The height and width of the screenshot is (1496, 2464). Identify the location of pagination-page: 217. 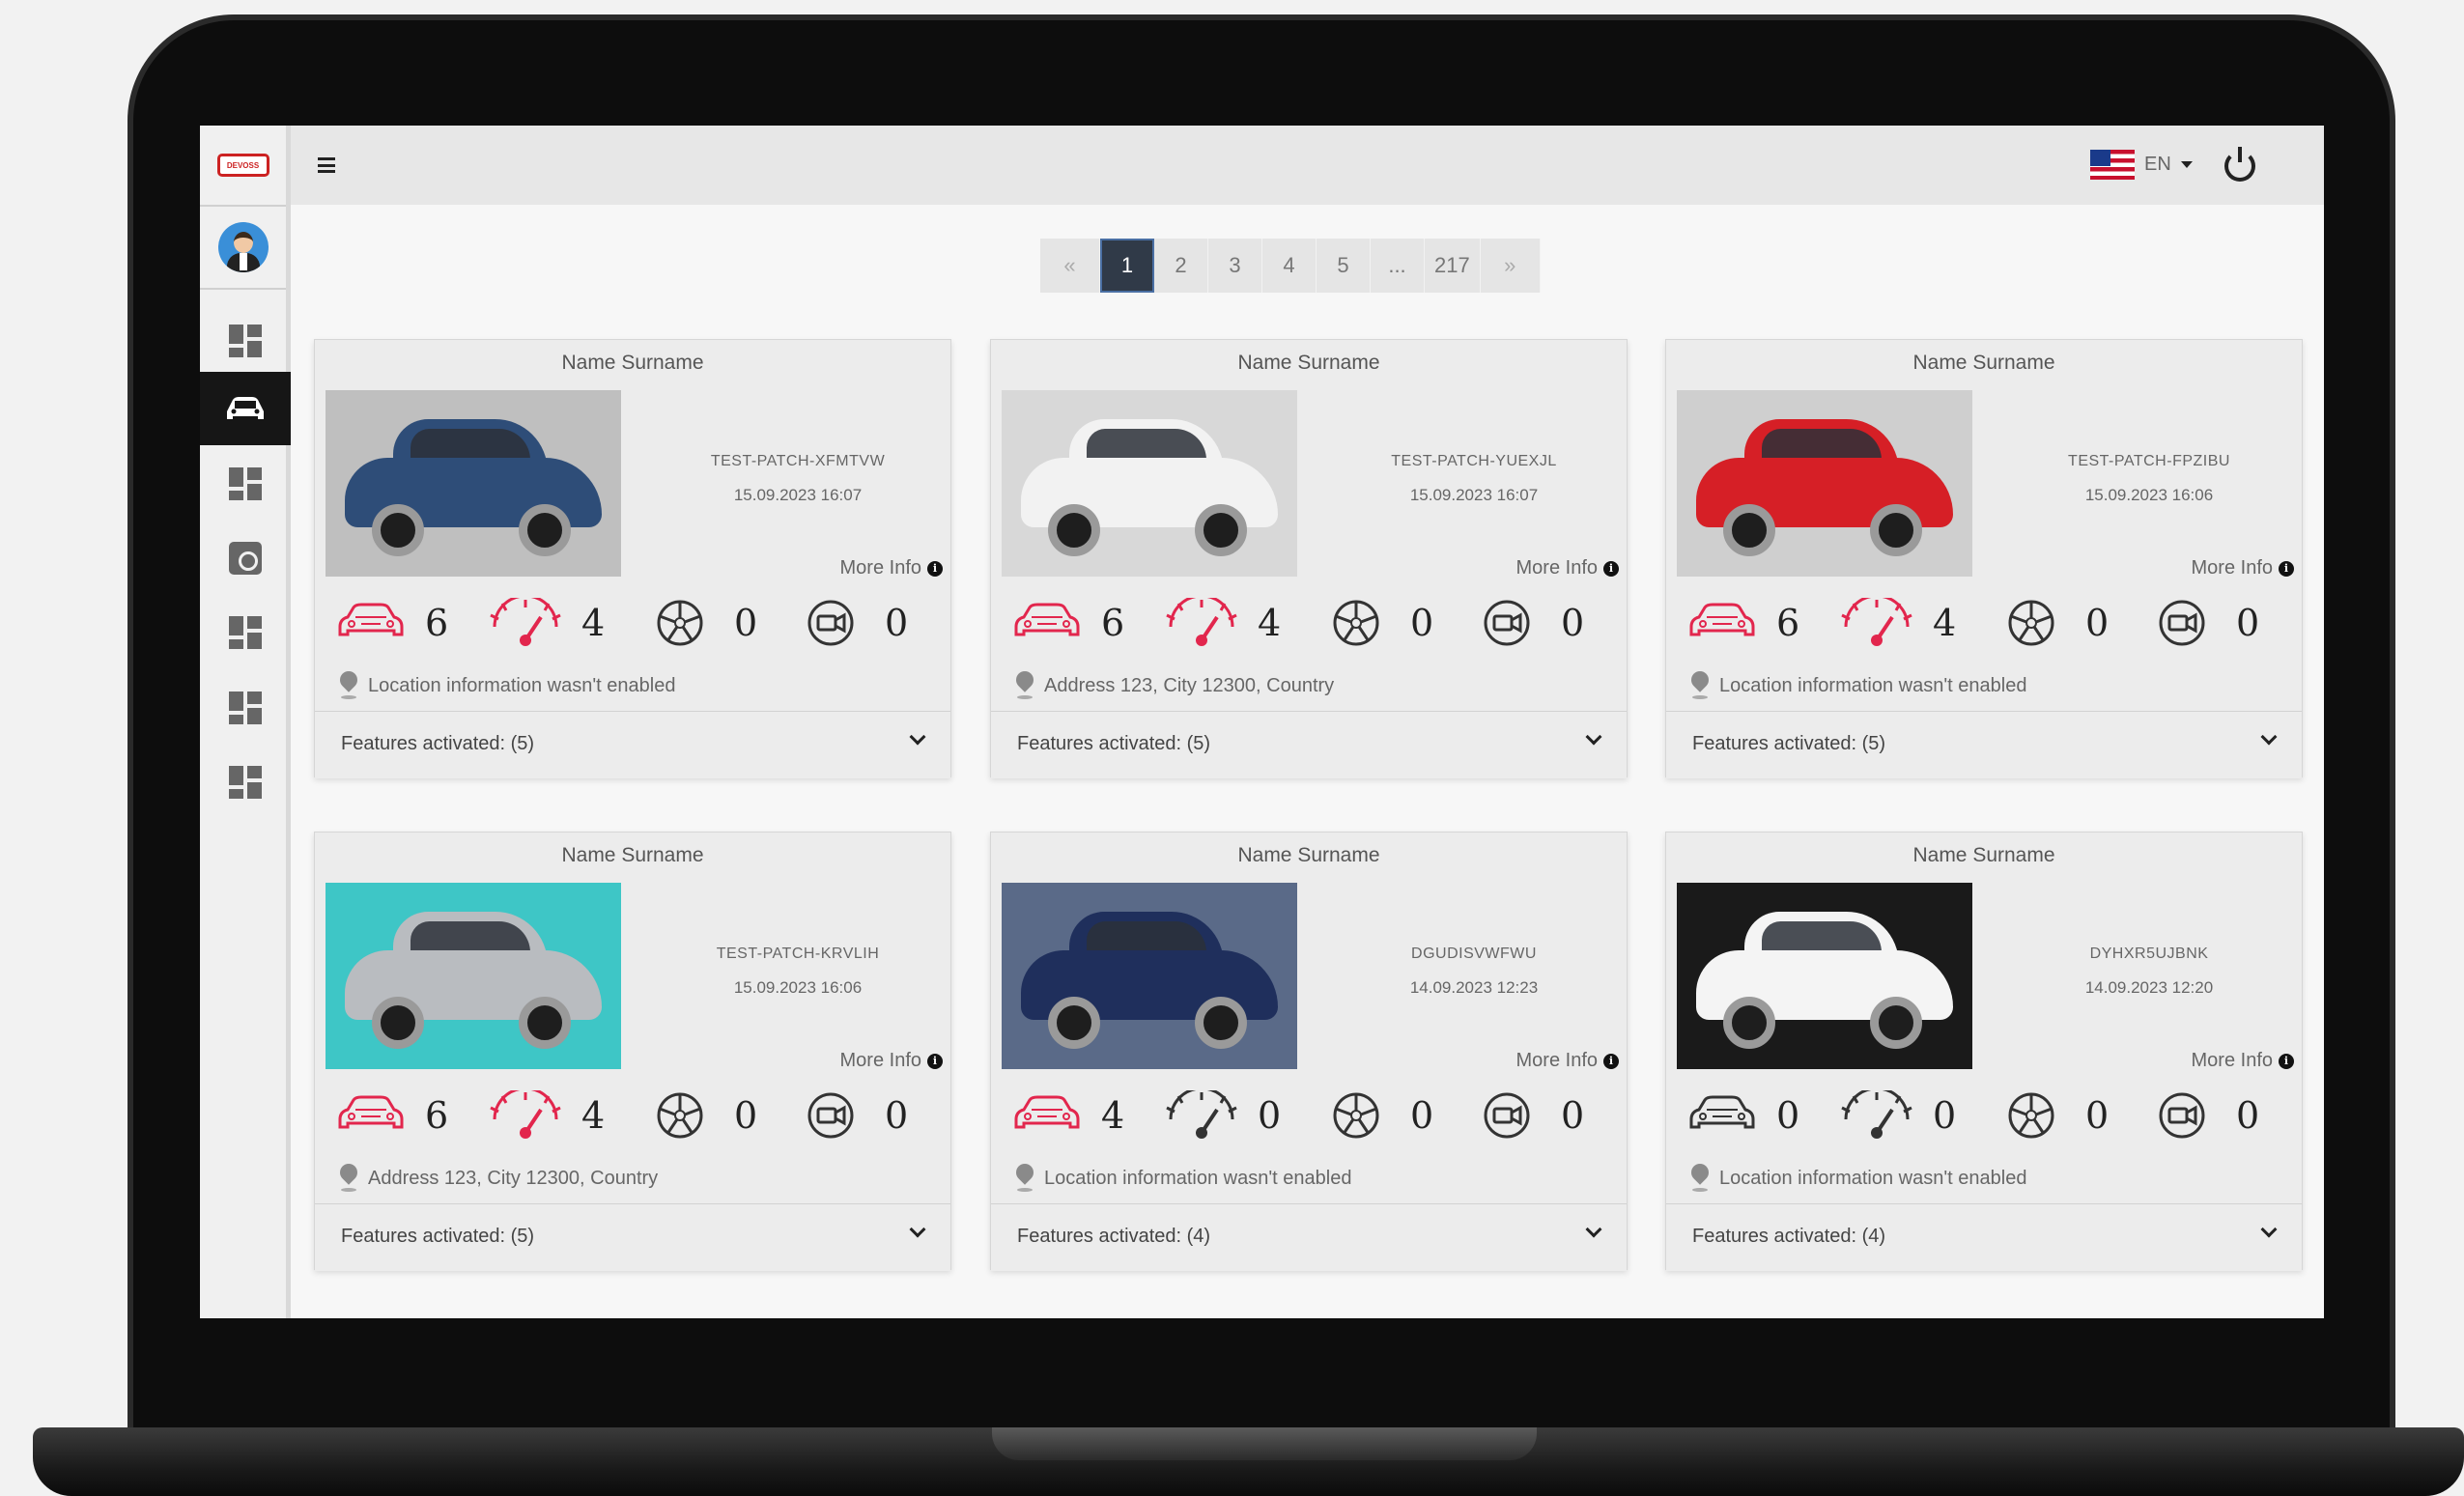
(1453, 266).